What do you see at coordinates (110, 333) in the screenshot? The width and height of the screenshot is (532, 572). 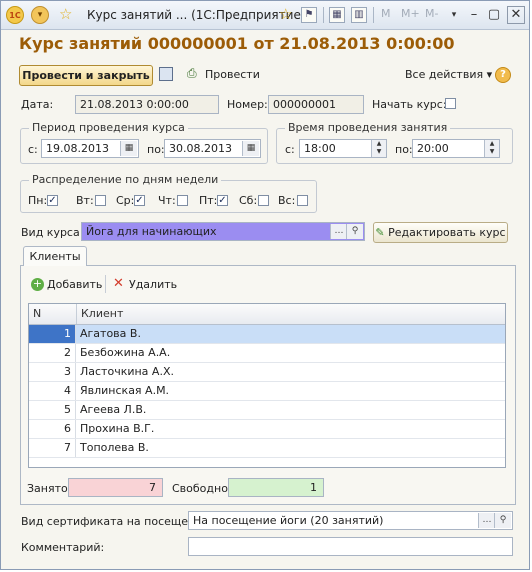 I see `client-name: Агатова В.` at bounding box center [110, 333].